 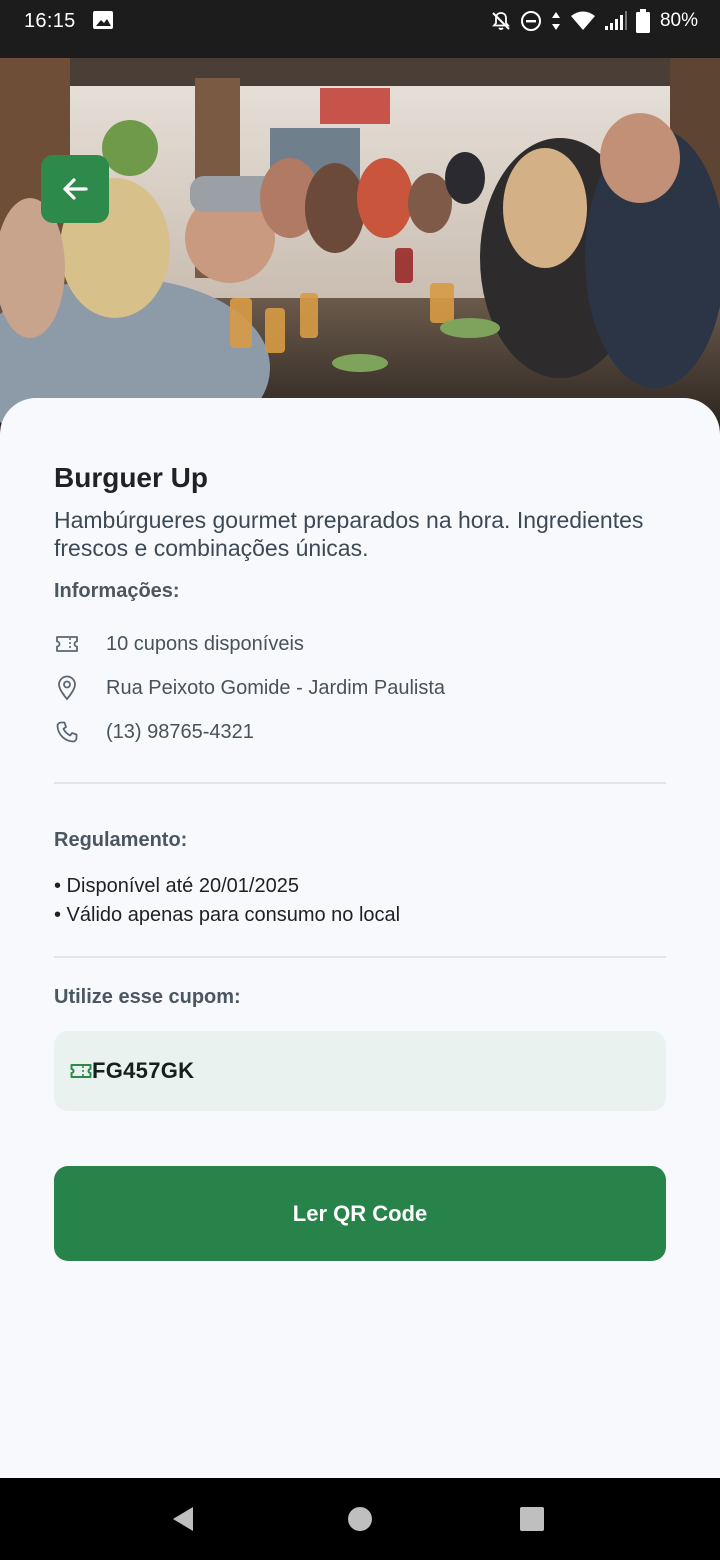 I want to click on info-coupons-row: 10 cupons disponíveis, so click(x=179, y=644).